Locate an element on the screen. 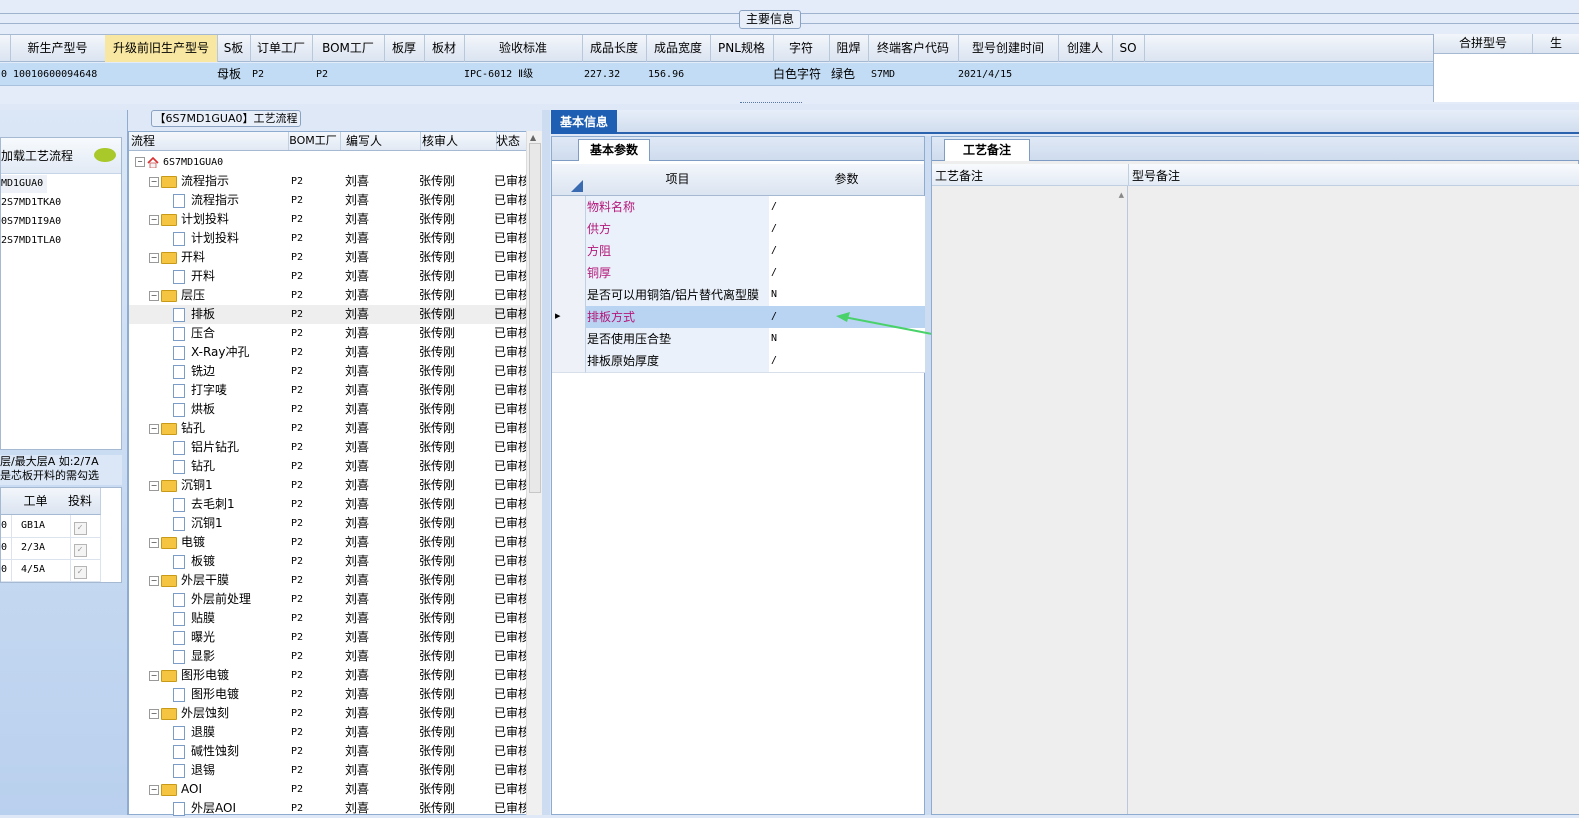 The height and width of the screenshot is (818, 1579). flow-step-cell: − 电镀 is located at coordinates (177, 542).